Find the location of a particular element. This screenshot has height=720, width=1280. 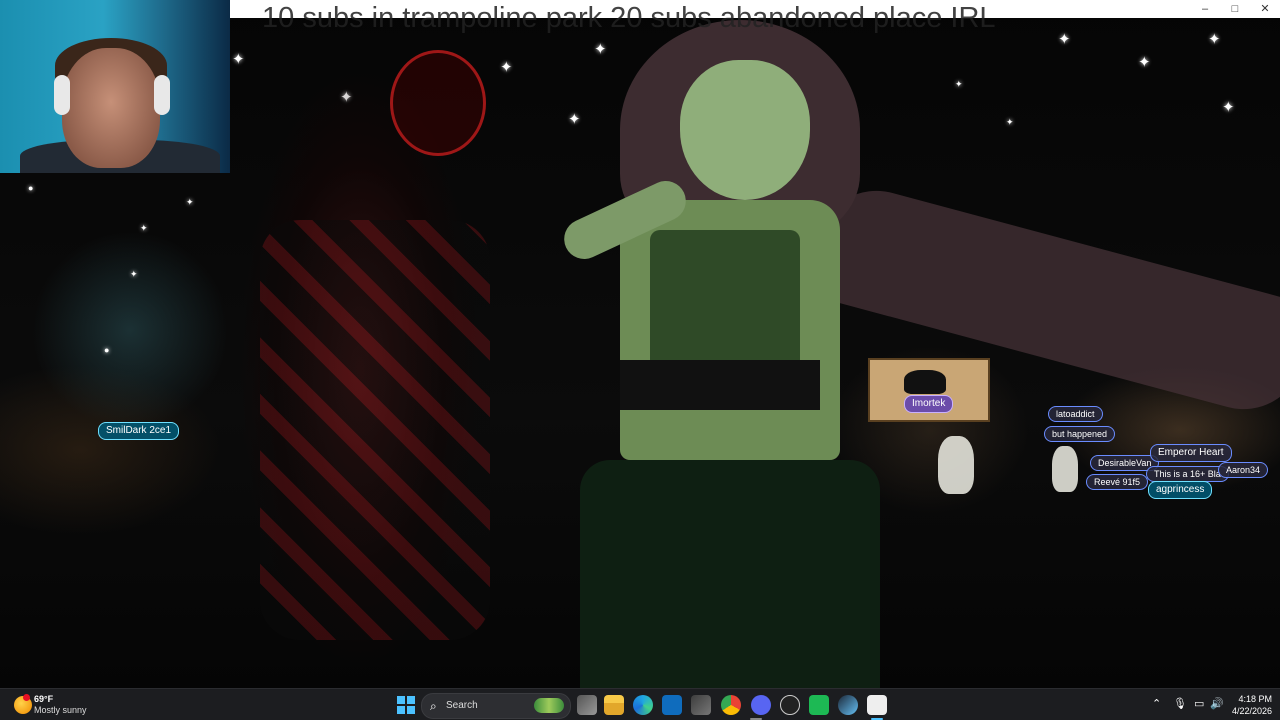

avatar-corset is located at coordinates (725, 305).